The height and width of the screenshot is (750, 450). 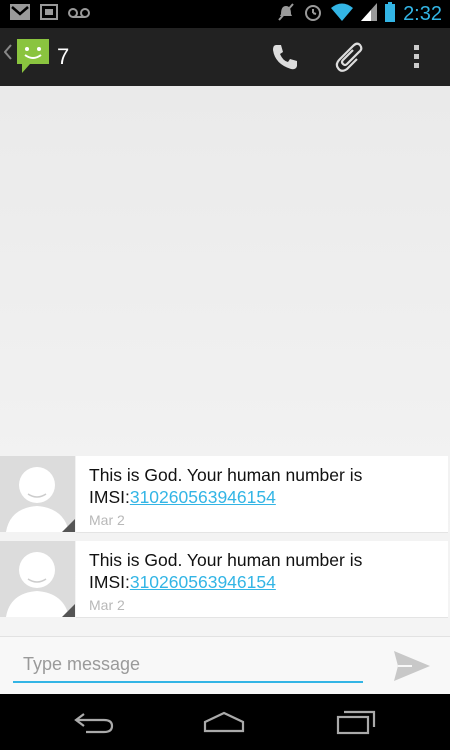 What do you see at coordinates (33, 58) in the screenshot?
I see `messaging-app-icon` at bounding box center [33, 58].